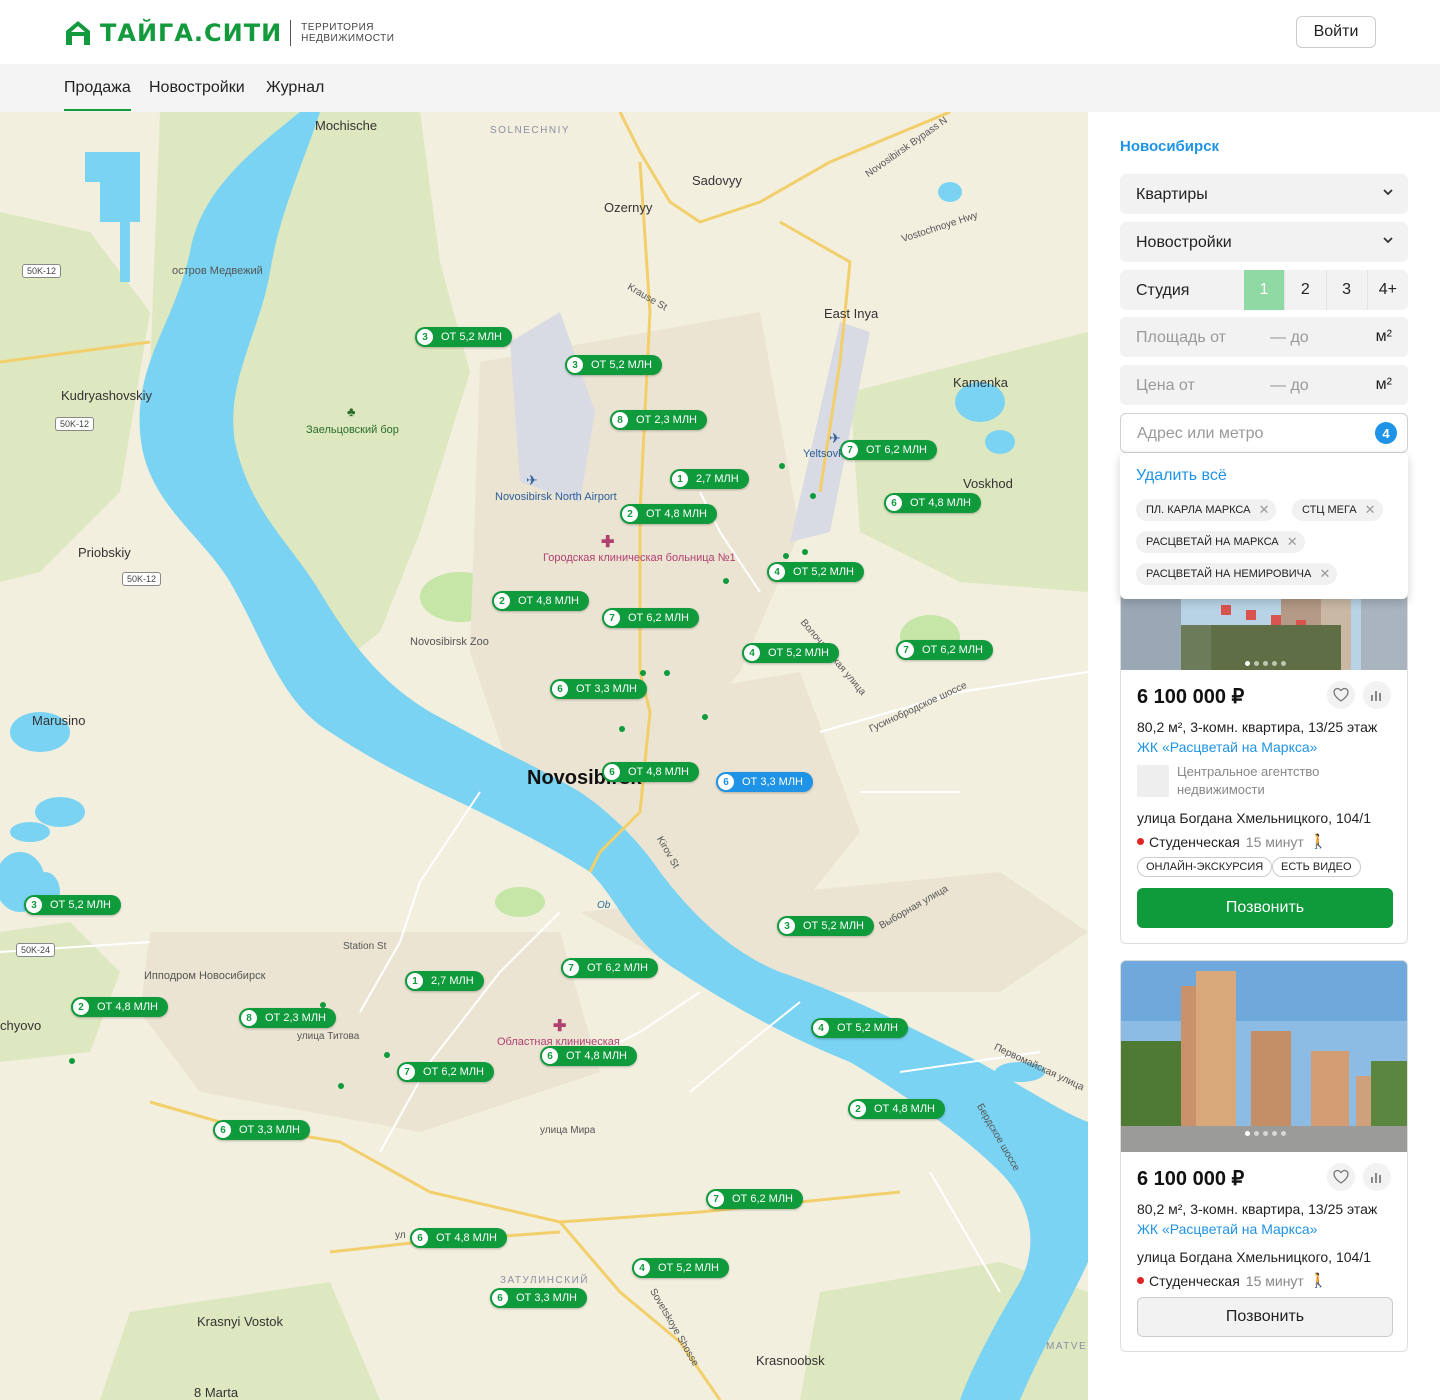  What do you see at coordinates (1264, 194) in the screenshot?
I see `property-type-select: Квартиры` at bounding box center [1264, 194].